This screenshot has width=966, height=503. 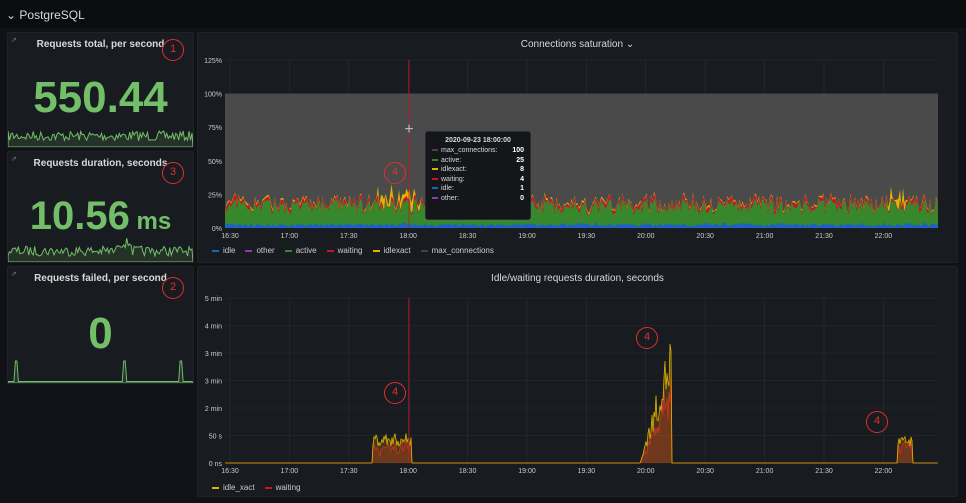 What do you see at coordinates (483, 14) in the screenshot?
I see `row-header-postgresql: ⌄ PostgreSQL` at bounding box center [483, 14].